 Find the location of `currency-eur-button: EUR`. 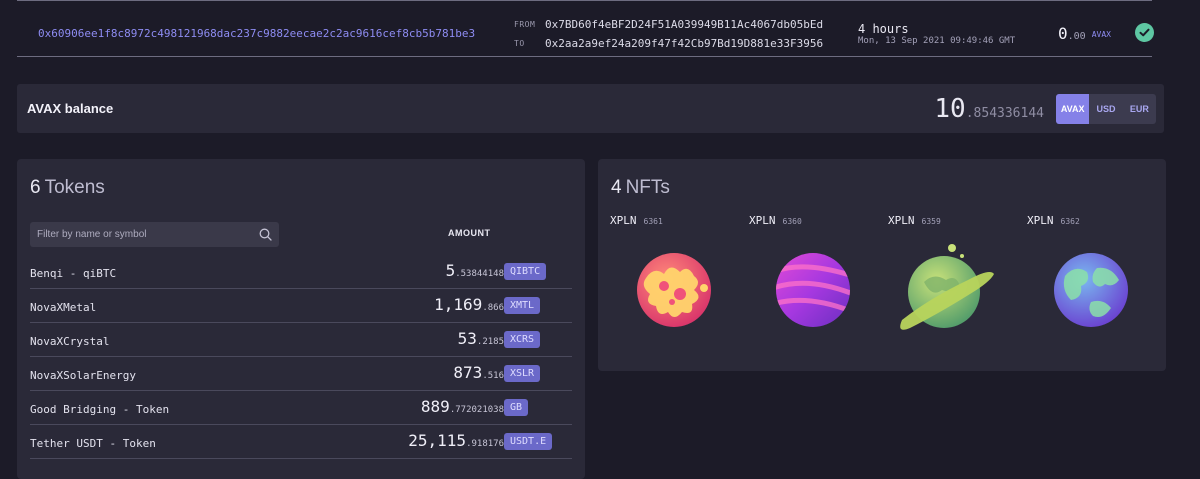

currency-eur-button: EUR is located at coordinates (1139, 109).